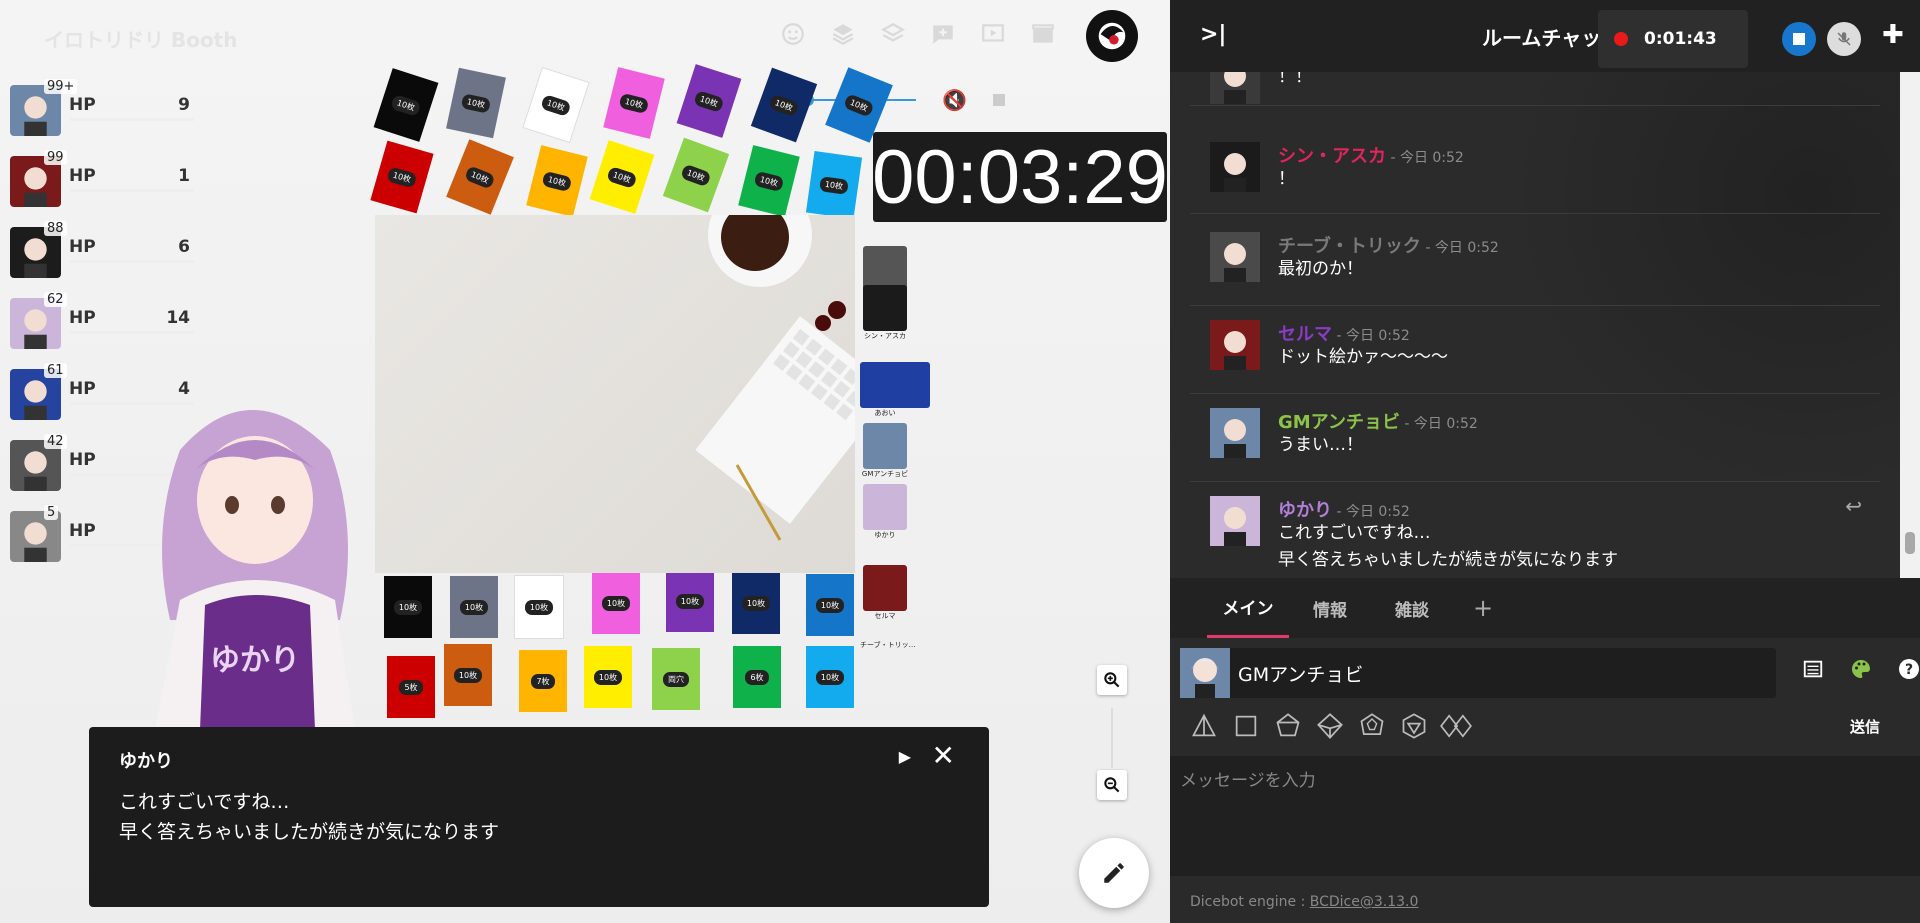 The width and height of the screenshot is (1920, 923). What do you see at coordinates (954, 100) in the screenshot?
I see `mute-icon: 🔇` at bounding box center [954, 100].